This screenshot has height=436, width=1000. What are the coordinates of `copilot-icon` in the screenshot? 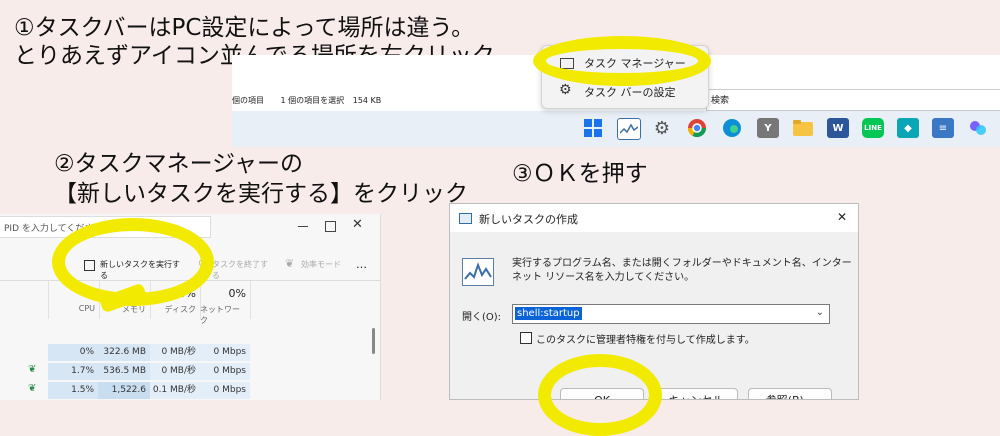 It's located at (978, 128).